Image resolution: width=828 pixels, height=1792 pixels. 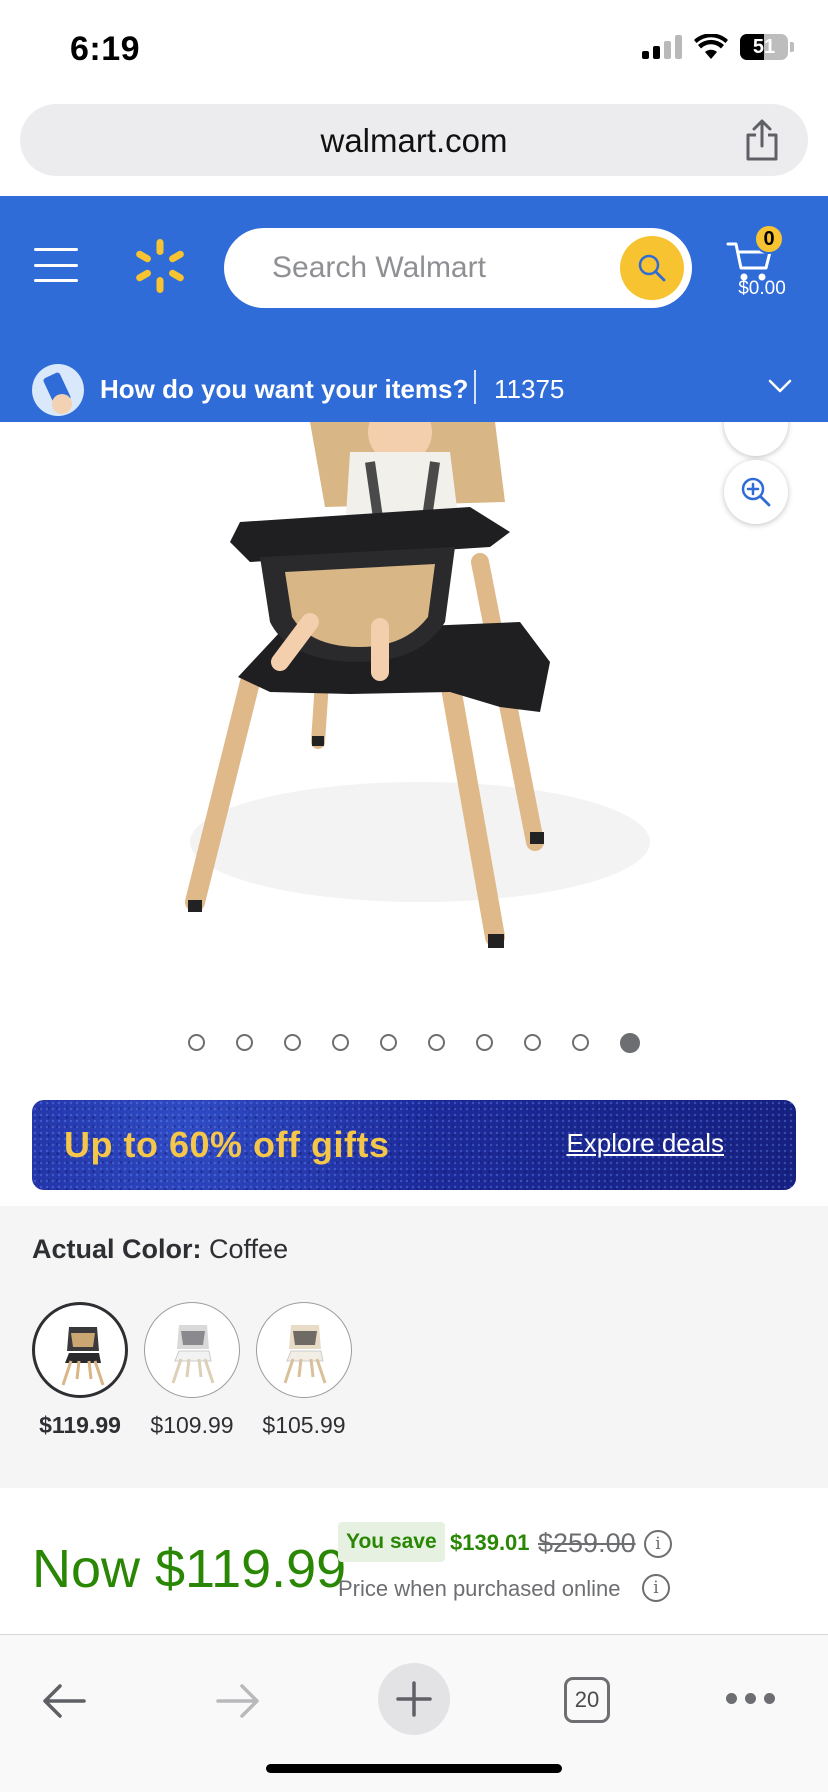 What do you see at coordinates (391, 1542) in the screenshot?
I see `you-save-badge: You save` at bounding box center [391, 1542].